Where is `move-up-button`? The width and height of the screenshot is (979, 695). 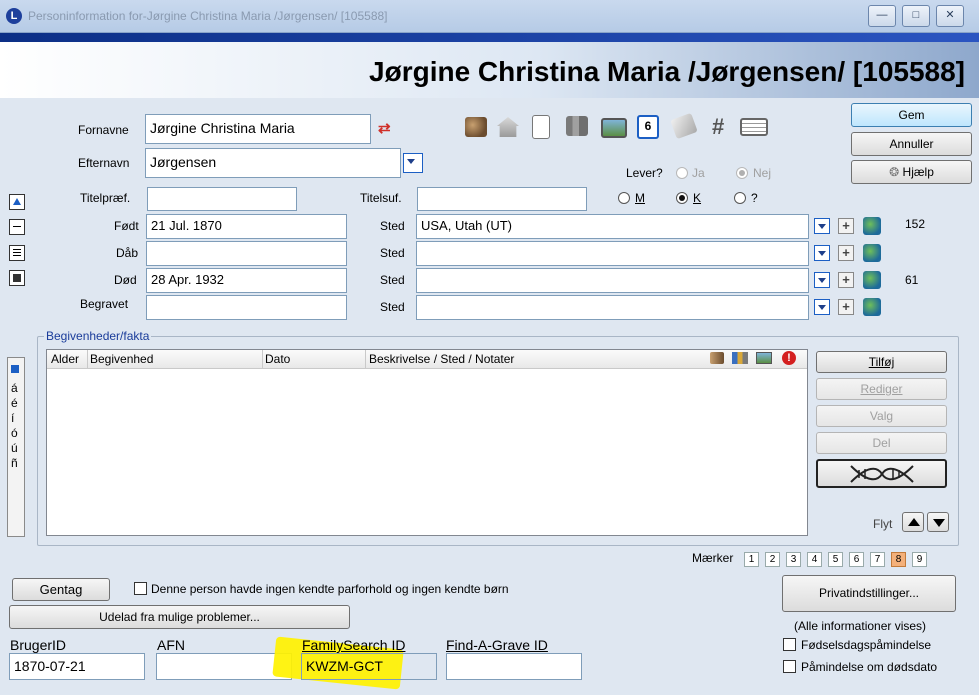 move-up-button is located at coordinates (17, 202).